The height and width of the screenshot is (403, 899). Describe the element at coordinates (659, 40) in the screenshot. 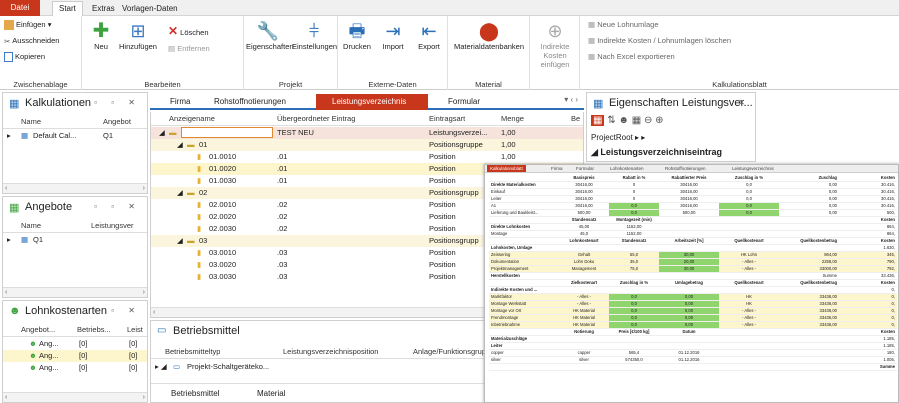

I see `delete-indirect-button: ▦ Indirekte Kosten / Lohnumlagen löschen` at that location.